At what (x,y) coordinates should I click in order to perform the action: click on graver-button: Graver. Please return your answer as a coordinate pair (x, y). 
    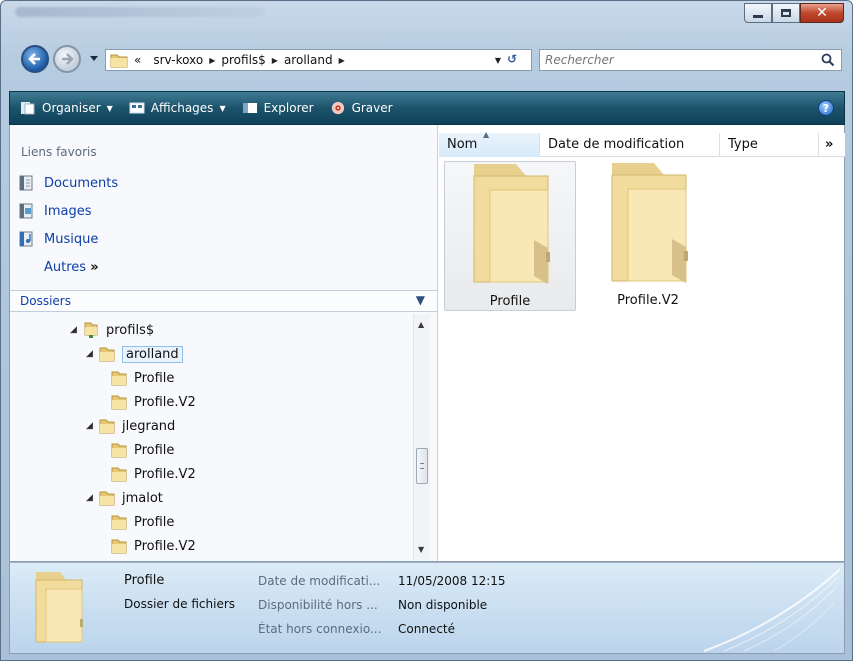
    Looking at the image, I should click on (361, 108).